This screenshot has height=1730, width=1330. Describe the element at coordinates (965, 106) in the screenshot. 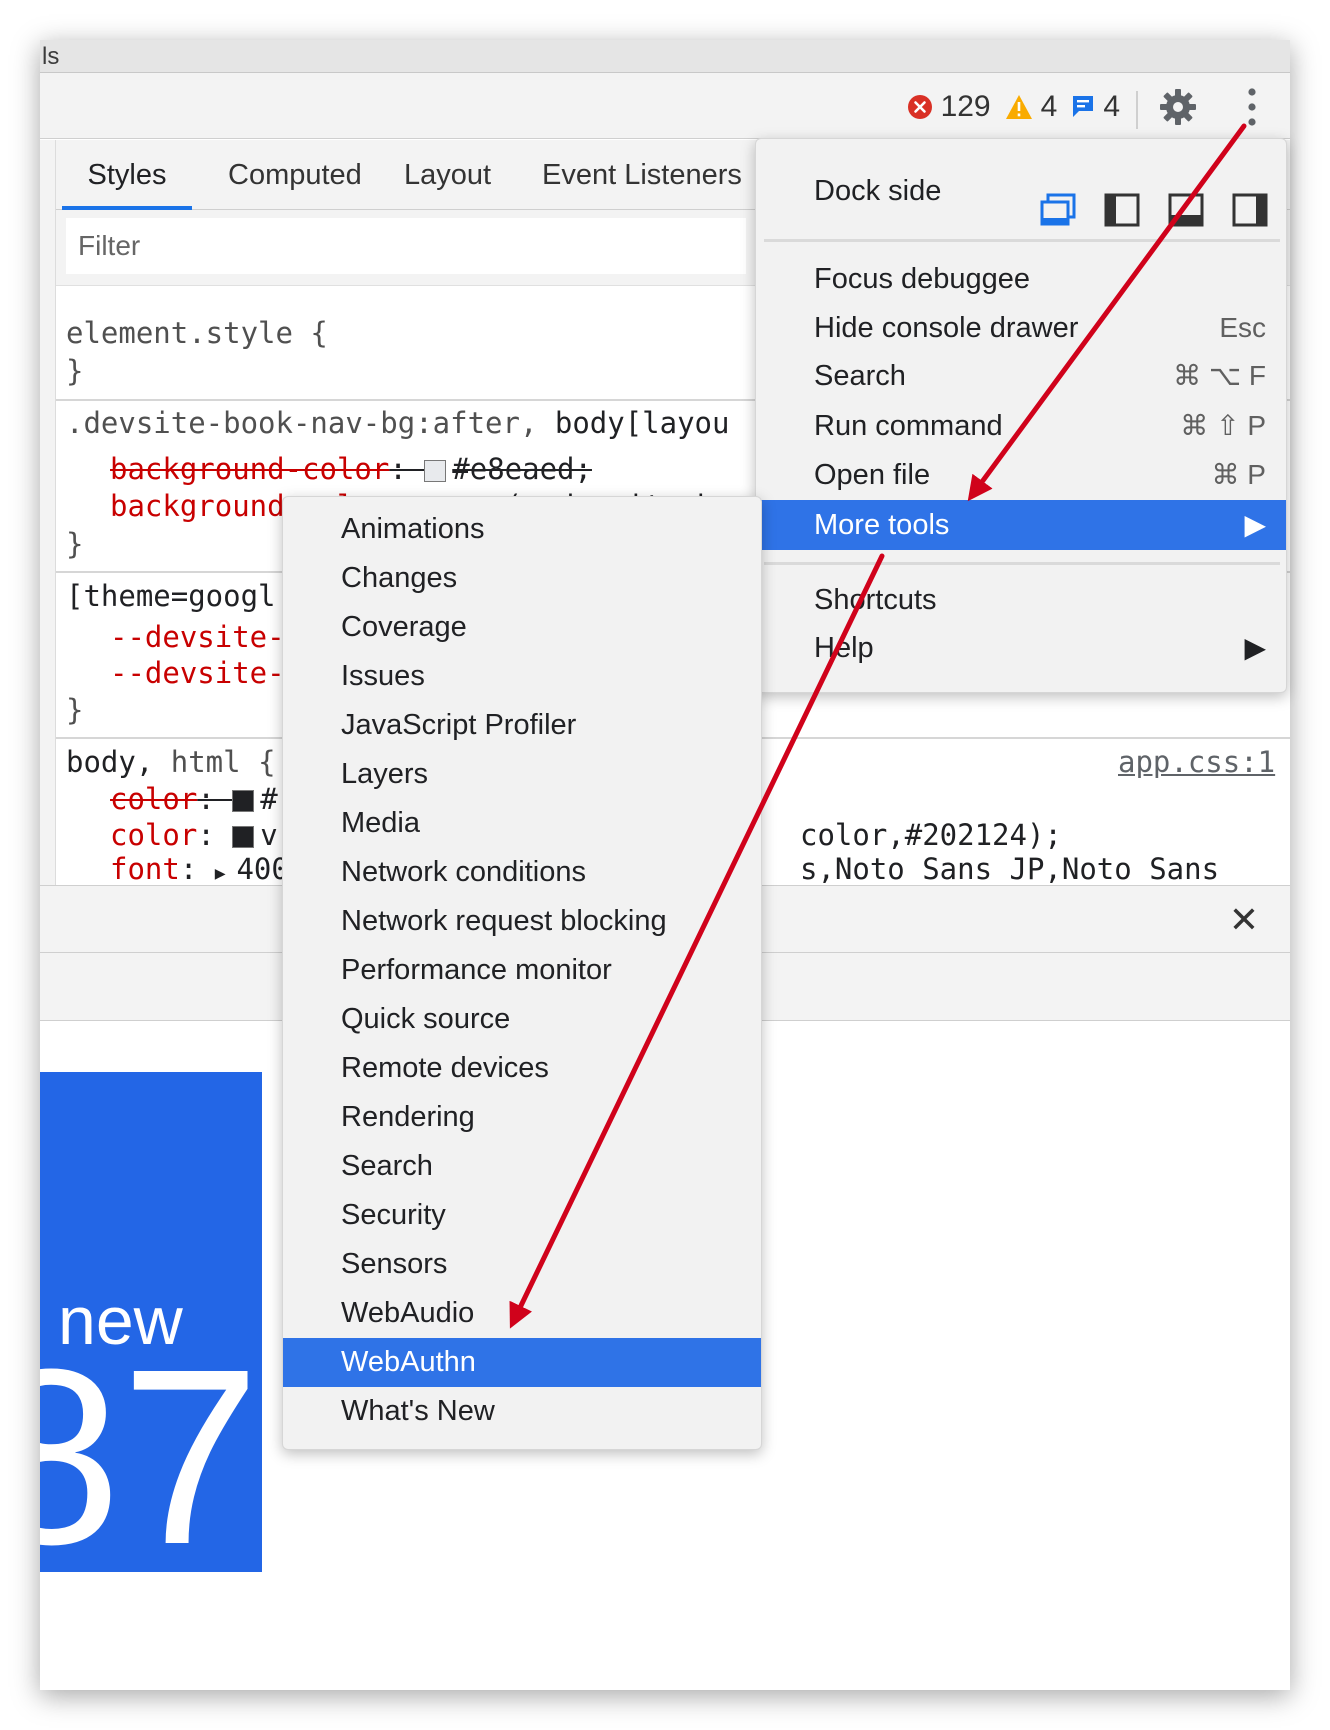

I see `error-count: 129` at that location.